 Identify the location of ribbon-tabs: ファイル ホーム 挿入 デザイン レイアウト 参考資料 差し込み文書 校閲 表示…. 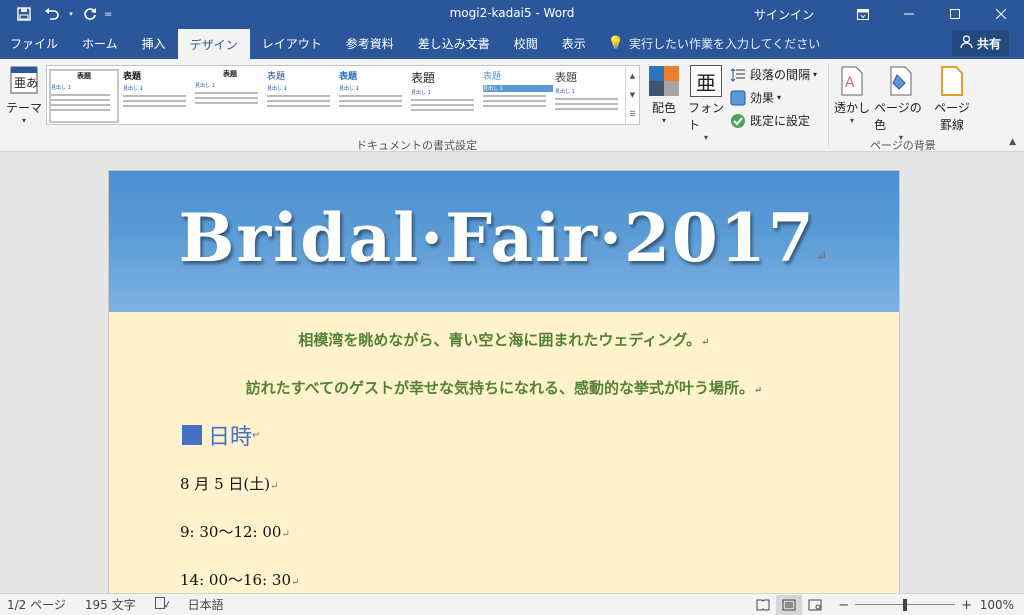
(512, 43).